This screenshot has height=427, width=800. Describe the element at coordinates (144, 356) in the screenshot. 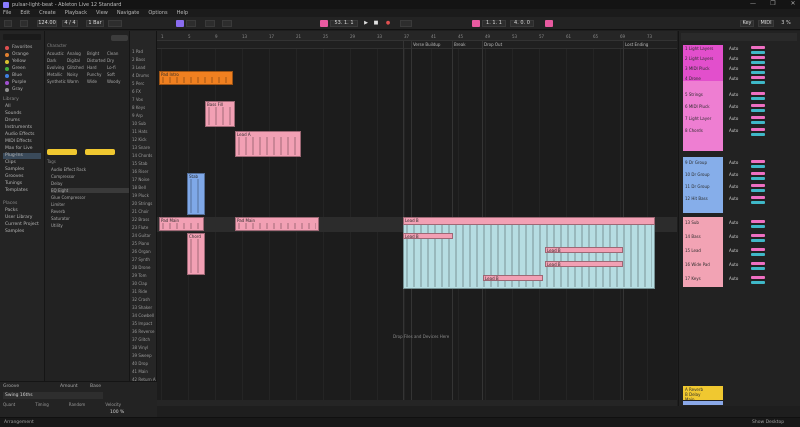

I see `track-header: 39 Sweep` at that location.